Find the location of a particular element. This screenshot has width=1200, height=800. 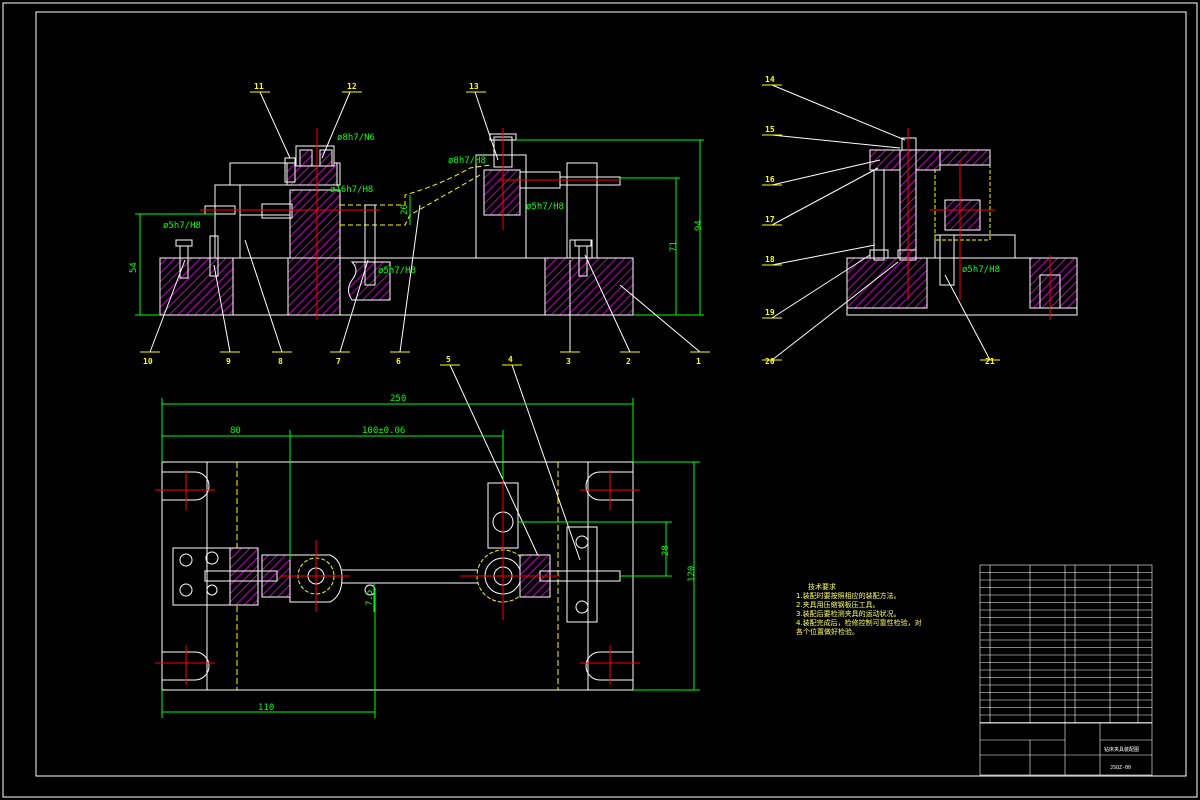

callout-4: 4 is located at coordinates (510, 359).